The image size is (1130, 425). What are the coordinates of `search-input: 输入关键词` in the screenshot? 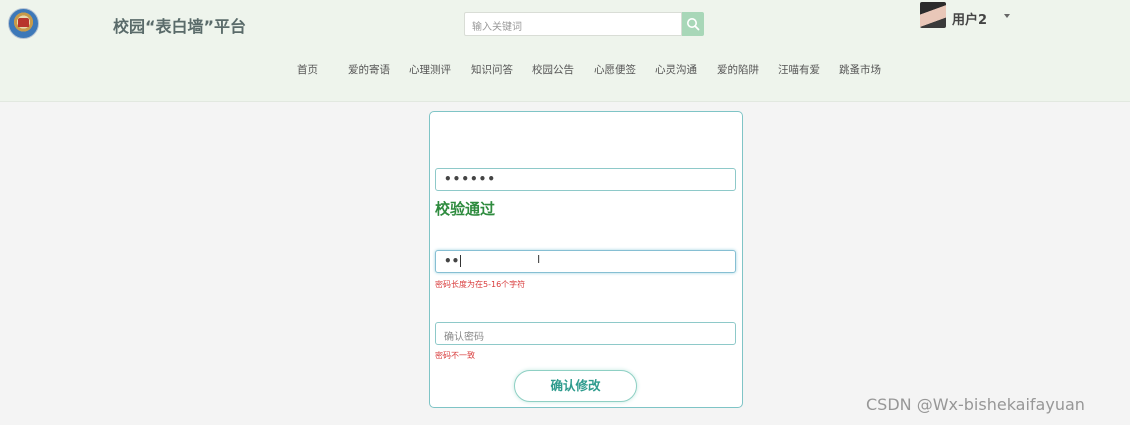 It's located at (573, 24).